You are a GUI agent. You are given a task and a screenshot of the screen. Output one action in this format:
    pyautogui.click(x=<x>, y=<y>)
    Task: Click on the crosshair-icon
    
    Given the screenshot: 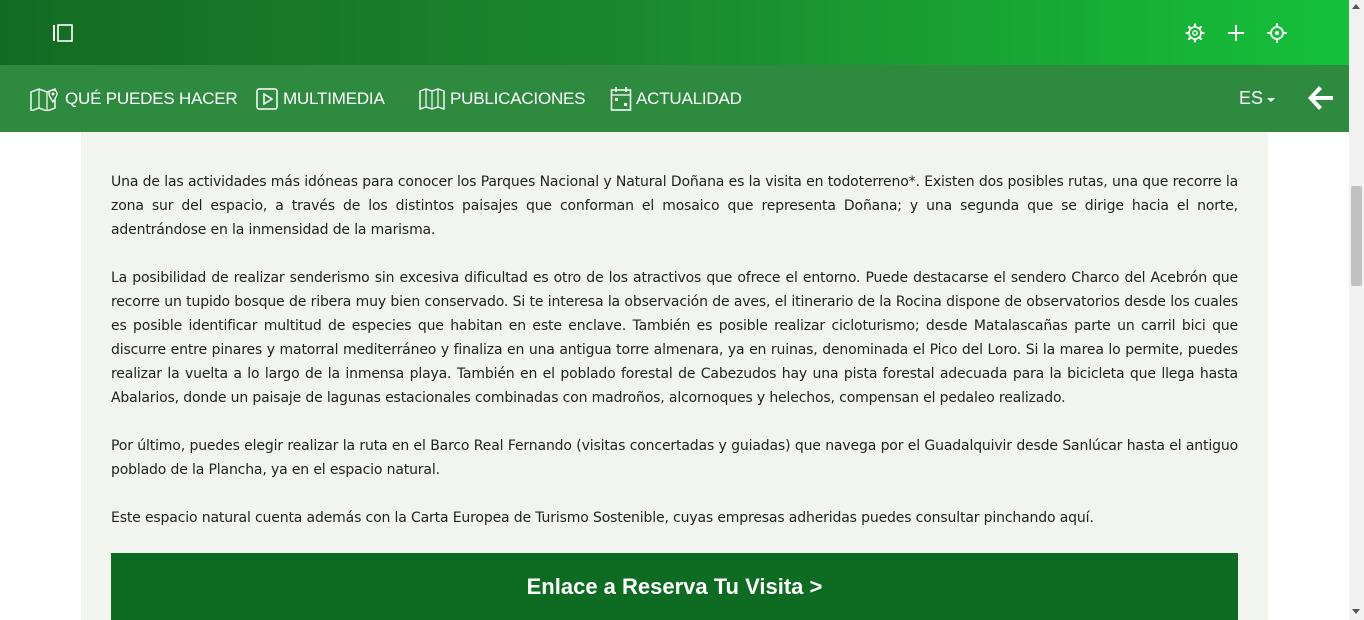 What is the action you would take?
    pyautogui.click(x=1277, y=33)
    